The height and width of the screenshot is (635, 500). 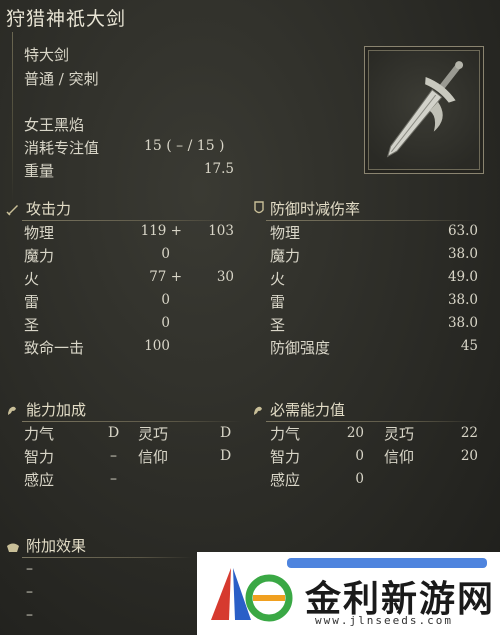 I want to click on attack-bonus: 30, so click(x=225, y=277).